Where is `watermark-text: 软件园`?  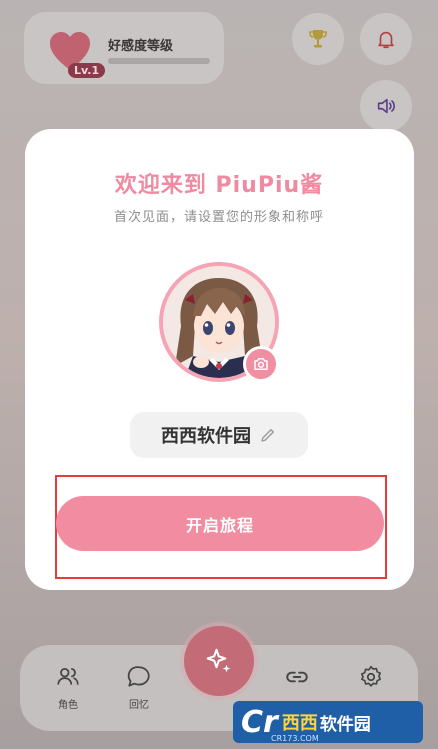 watermark-text: 软件园 is located at coordinates (345, 724).